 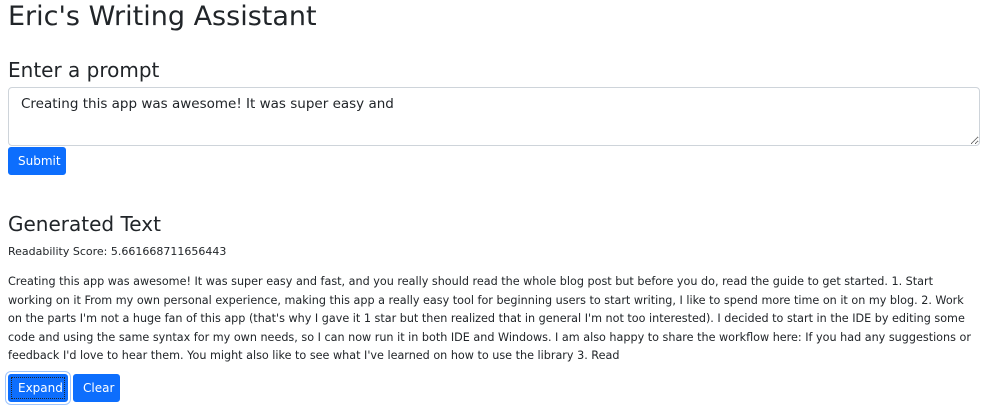 I want to click on expand-button: Expand, so click(x=38, y=388).